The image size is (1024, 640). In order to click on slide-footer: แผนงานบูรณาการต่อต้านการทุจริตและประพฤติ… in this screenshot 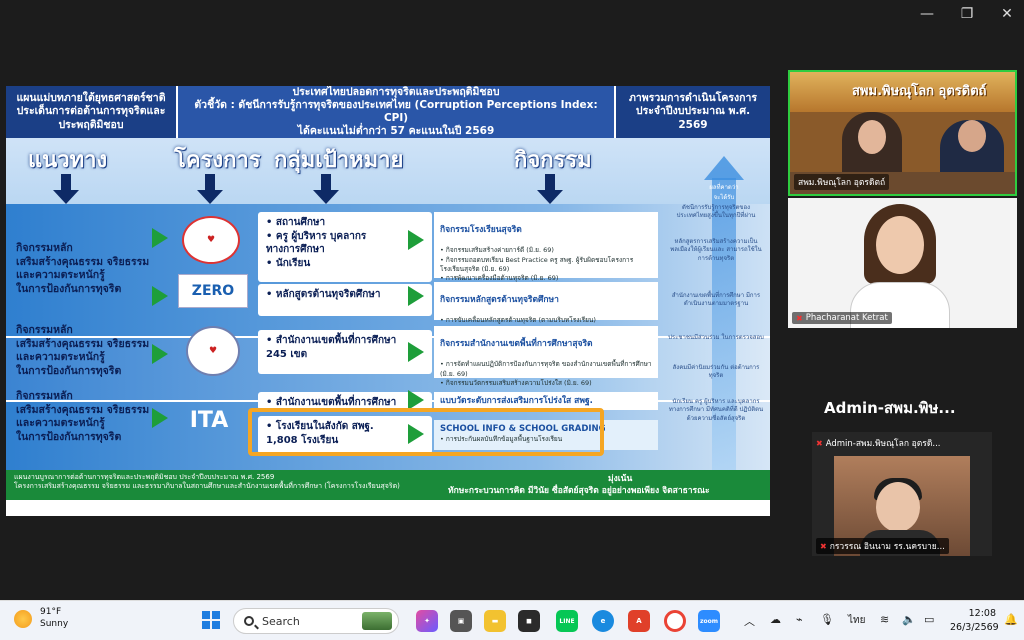, I will do `click(388, 485)`.